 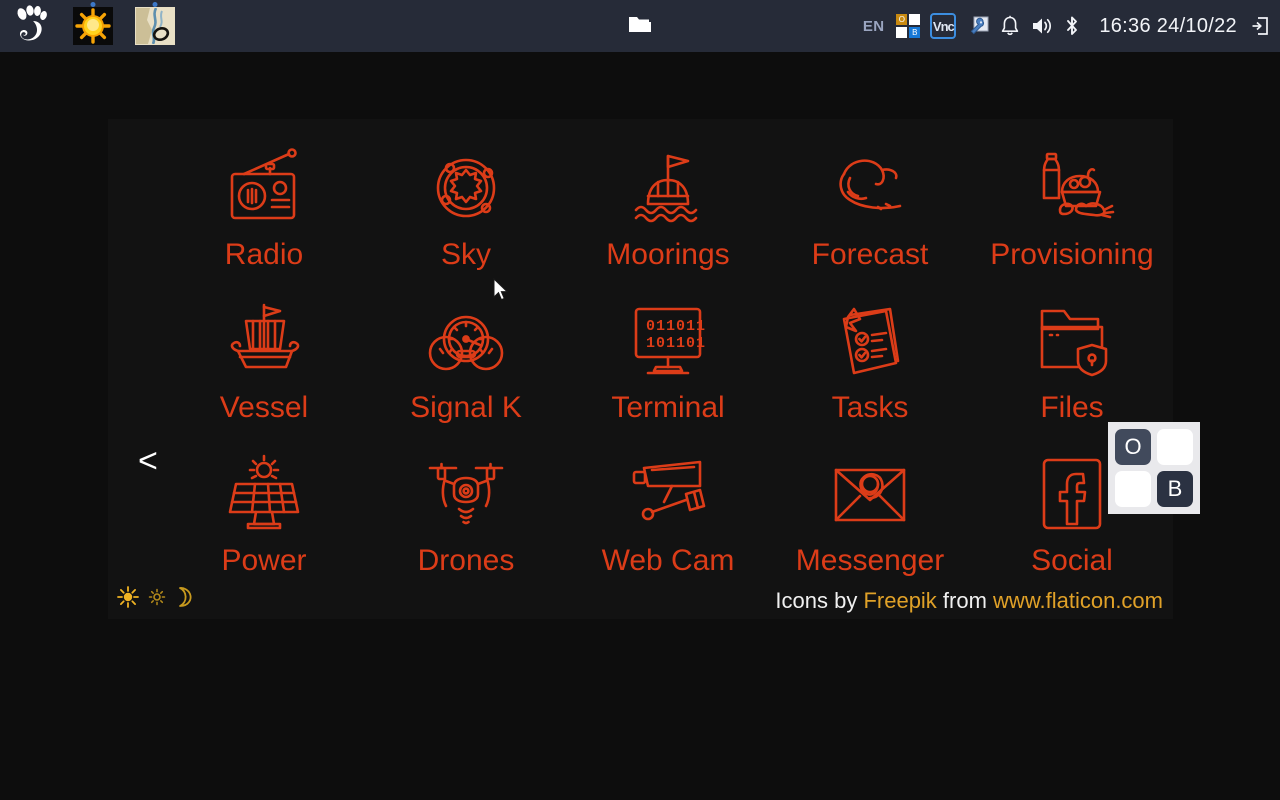 What do you see at coordinates (666, 188) in the screenshot?
I see `mooring-buoy-icon` at bounding box center [666, 188].